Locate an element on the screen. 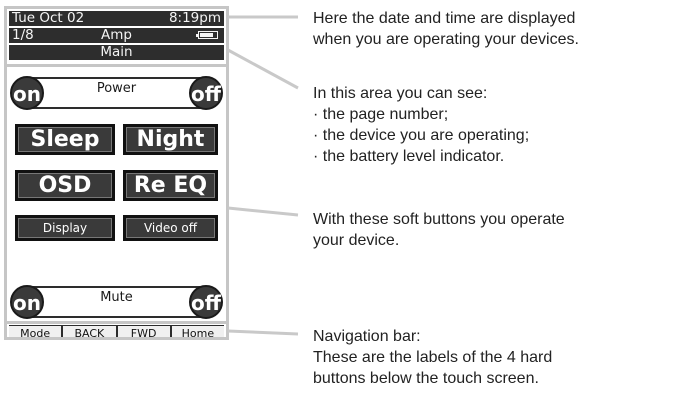  callout-line-status-area is located at coordinates (263, 69).